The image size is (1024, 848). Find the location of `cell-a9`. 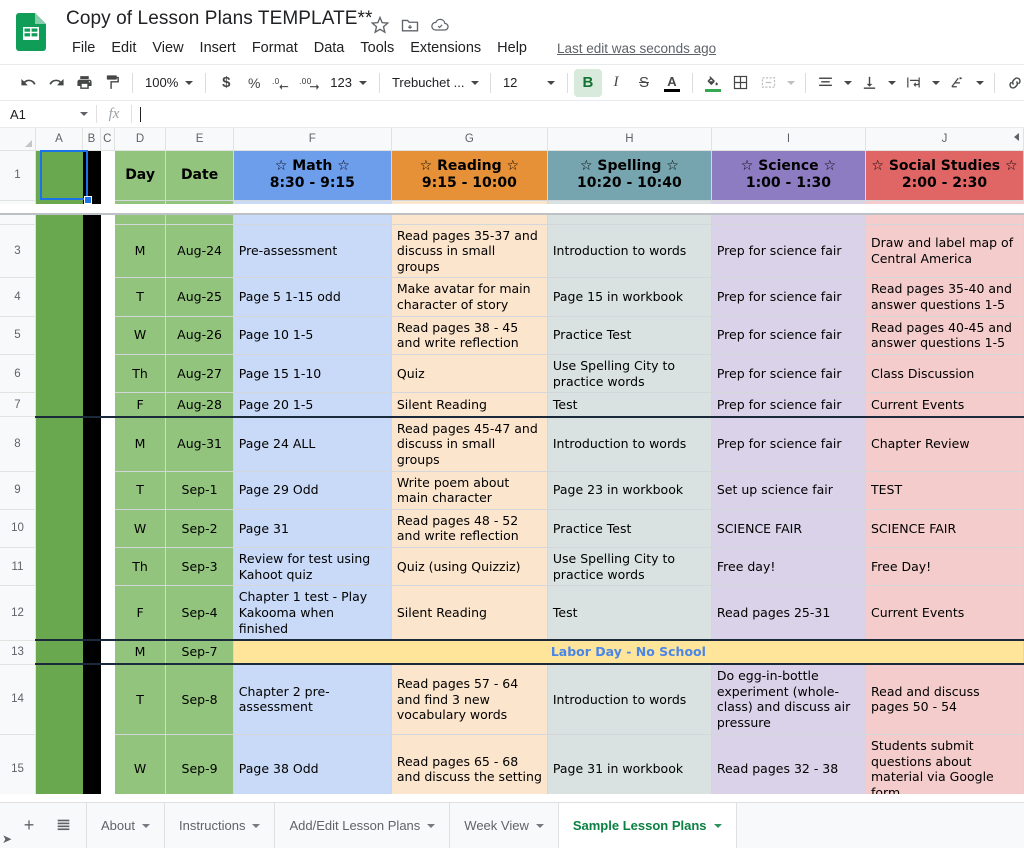

cell-a9 is located at coordinates (59, 490).